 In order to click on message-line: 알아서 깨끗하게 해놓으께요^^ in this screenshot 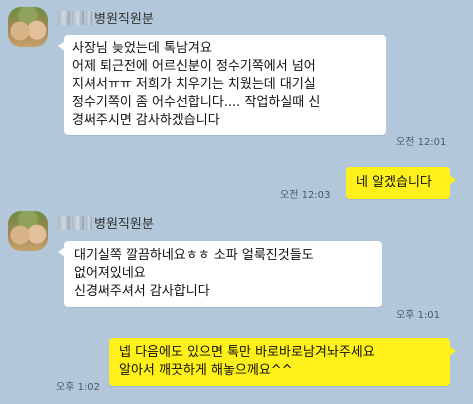, I will do `click(206, 370)`.